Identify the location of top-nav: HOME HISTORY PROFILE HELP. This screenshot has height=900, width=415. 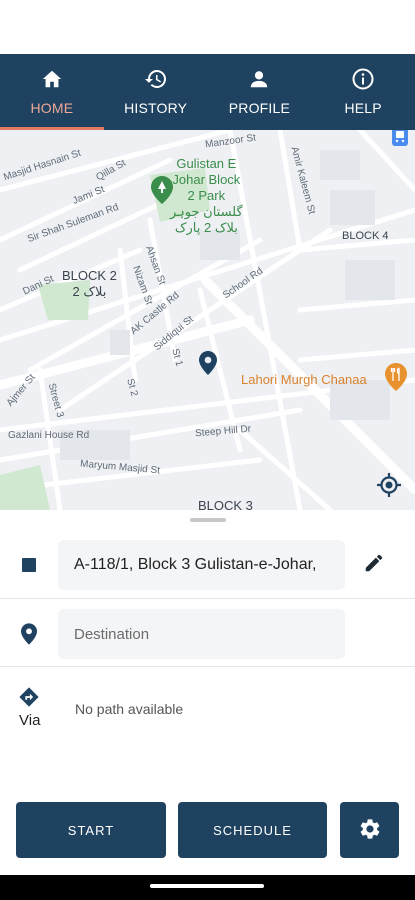
(207, 92).